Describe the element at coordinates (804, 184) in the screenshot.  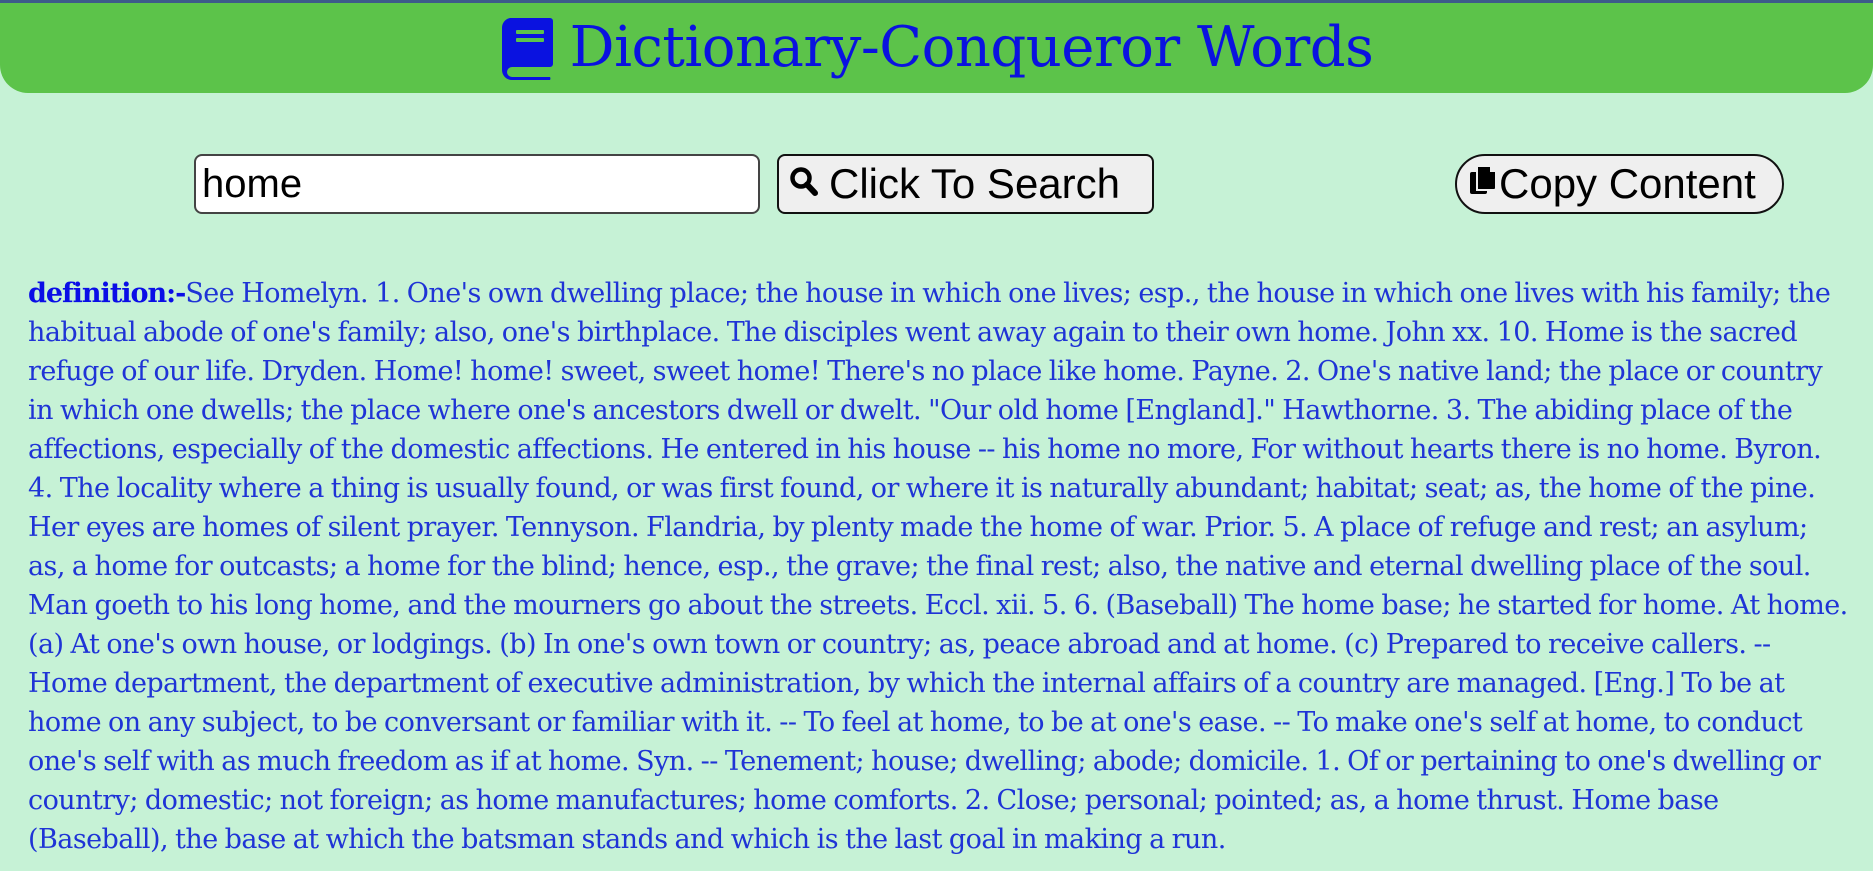
I see `search-icon` at that location.